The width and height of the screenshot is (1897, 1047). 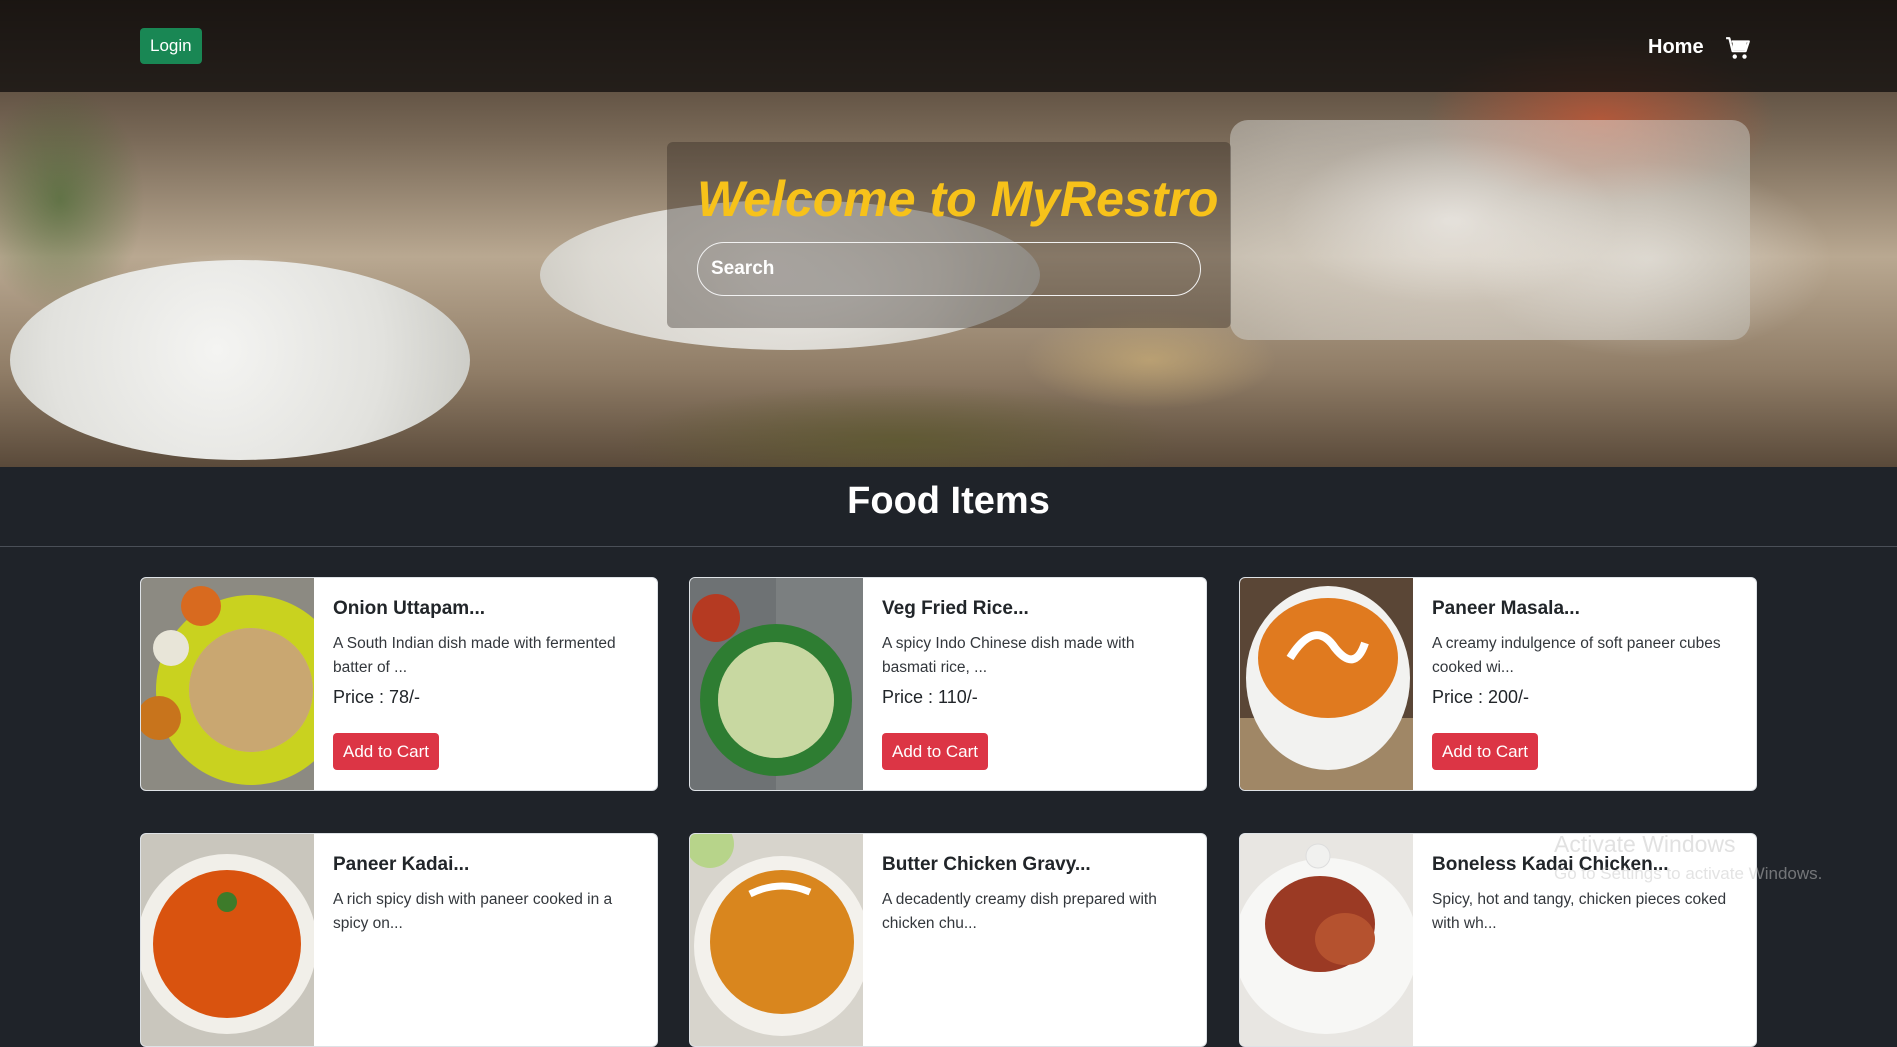 What do you see at coordinates (1688, 873) in the screenshot?
I see `activation-watermark-subtitle: Go to Settings to activate Windows.` at bounding box center [1688, 873].